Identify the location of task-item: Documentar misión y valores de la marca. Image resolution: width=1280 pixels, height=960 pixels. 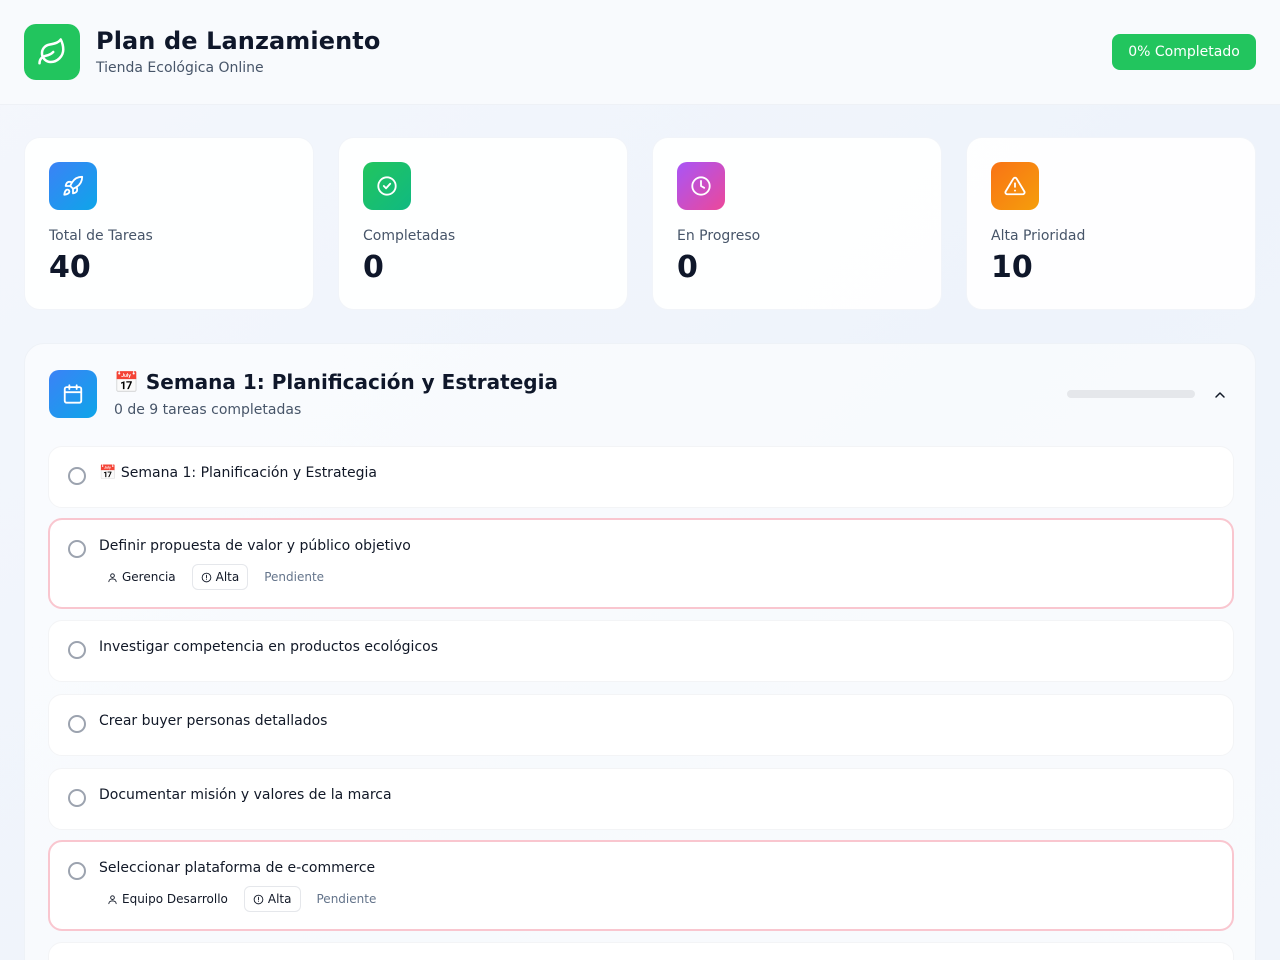
(641, 799).